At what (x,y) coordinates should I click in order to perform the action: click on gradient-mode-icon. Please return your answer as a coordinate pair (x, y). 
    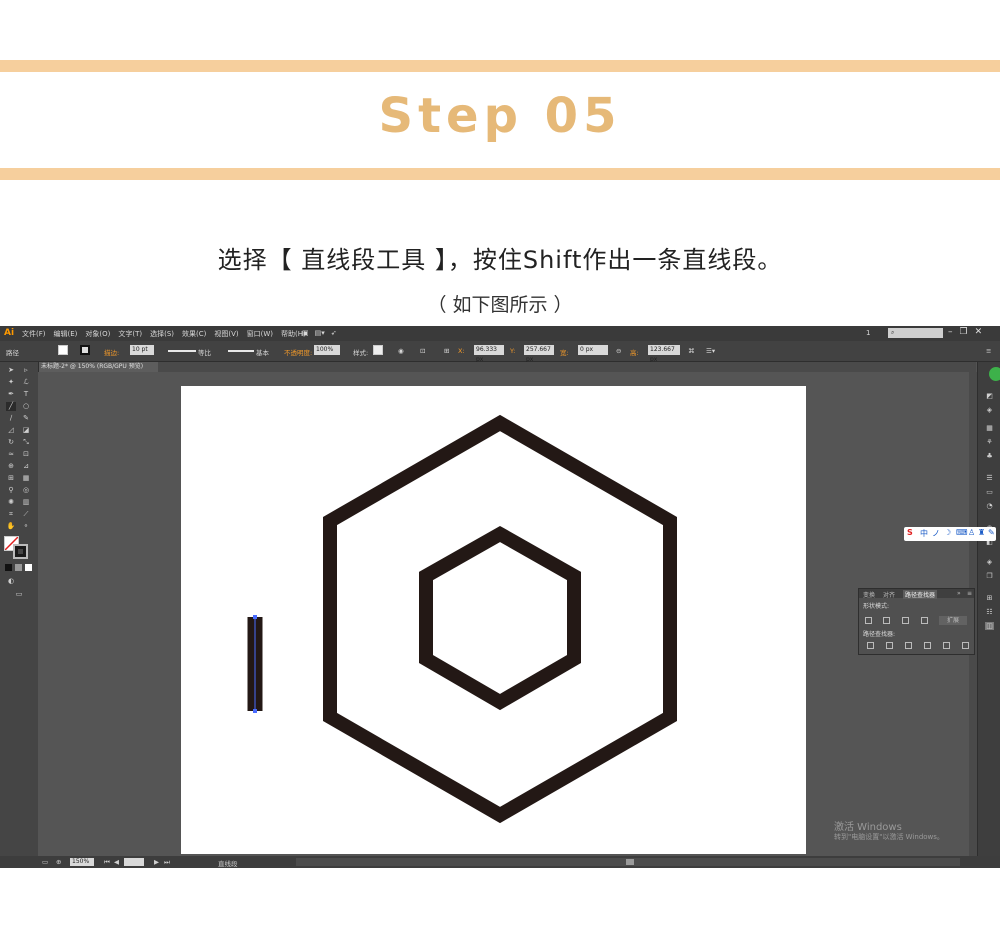
    Looking at the image, I should click on (18, 567).